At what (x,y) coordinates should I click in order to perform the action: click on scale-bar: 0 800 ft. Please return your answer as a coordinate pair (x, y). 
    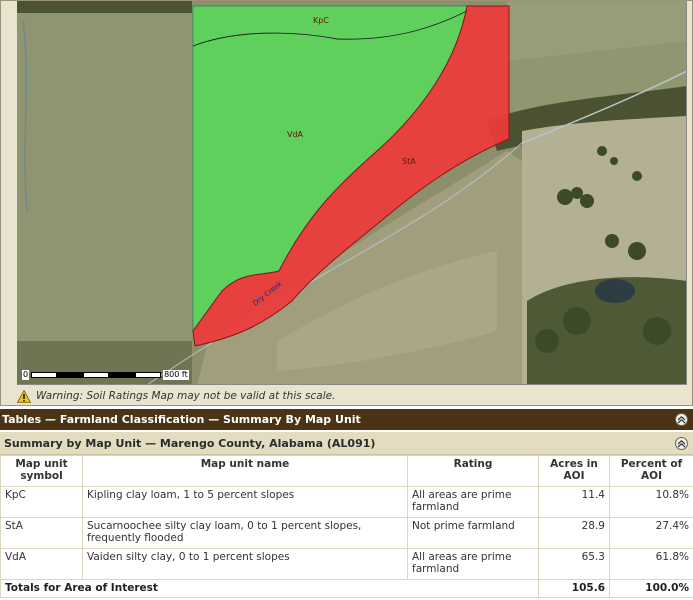
    Looking at the image, I should click on (105, 375).